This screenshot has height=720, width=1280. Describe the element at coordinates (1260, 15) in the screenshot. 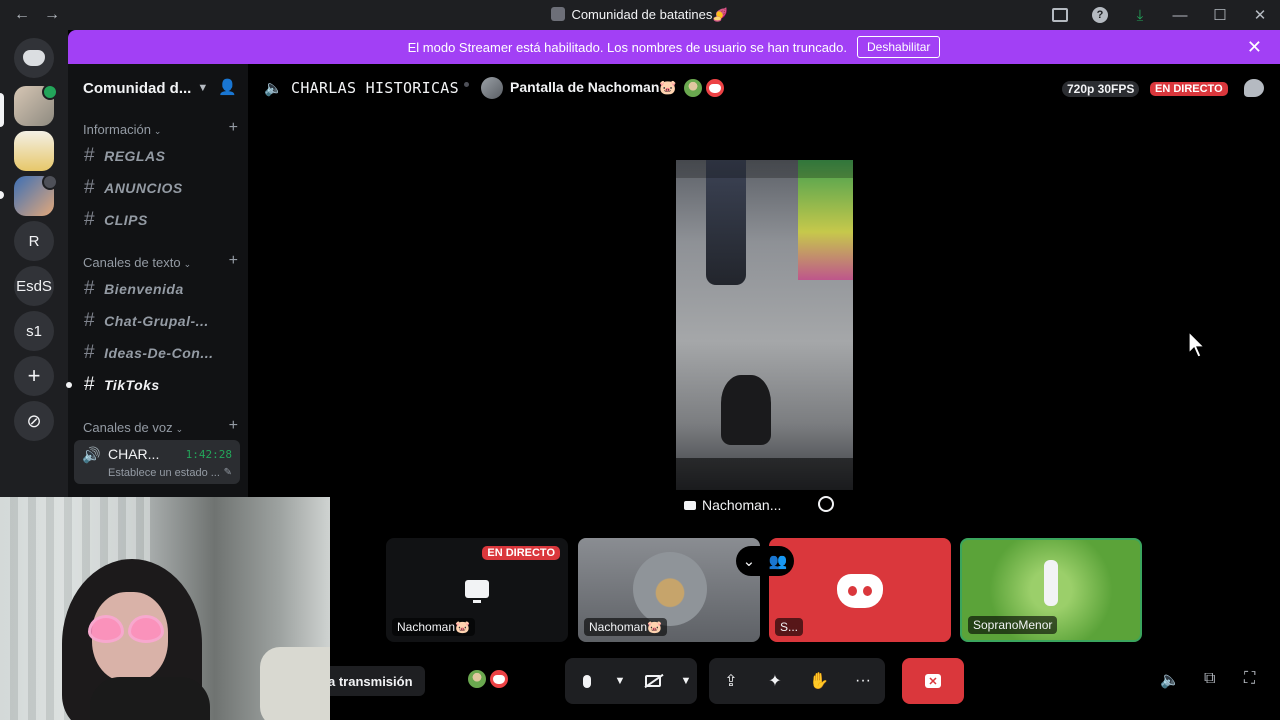

I see `close-window-button: ✕` at that location.